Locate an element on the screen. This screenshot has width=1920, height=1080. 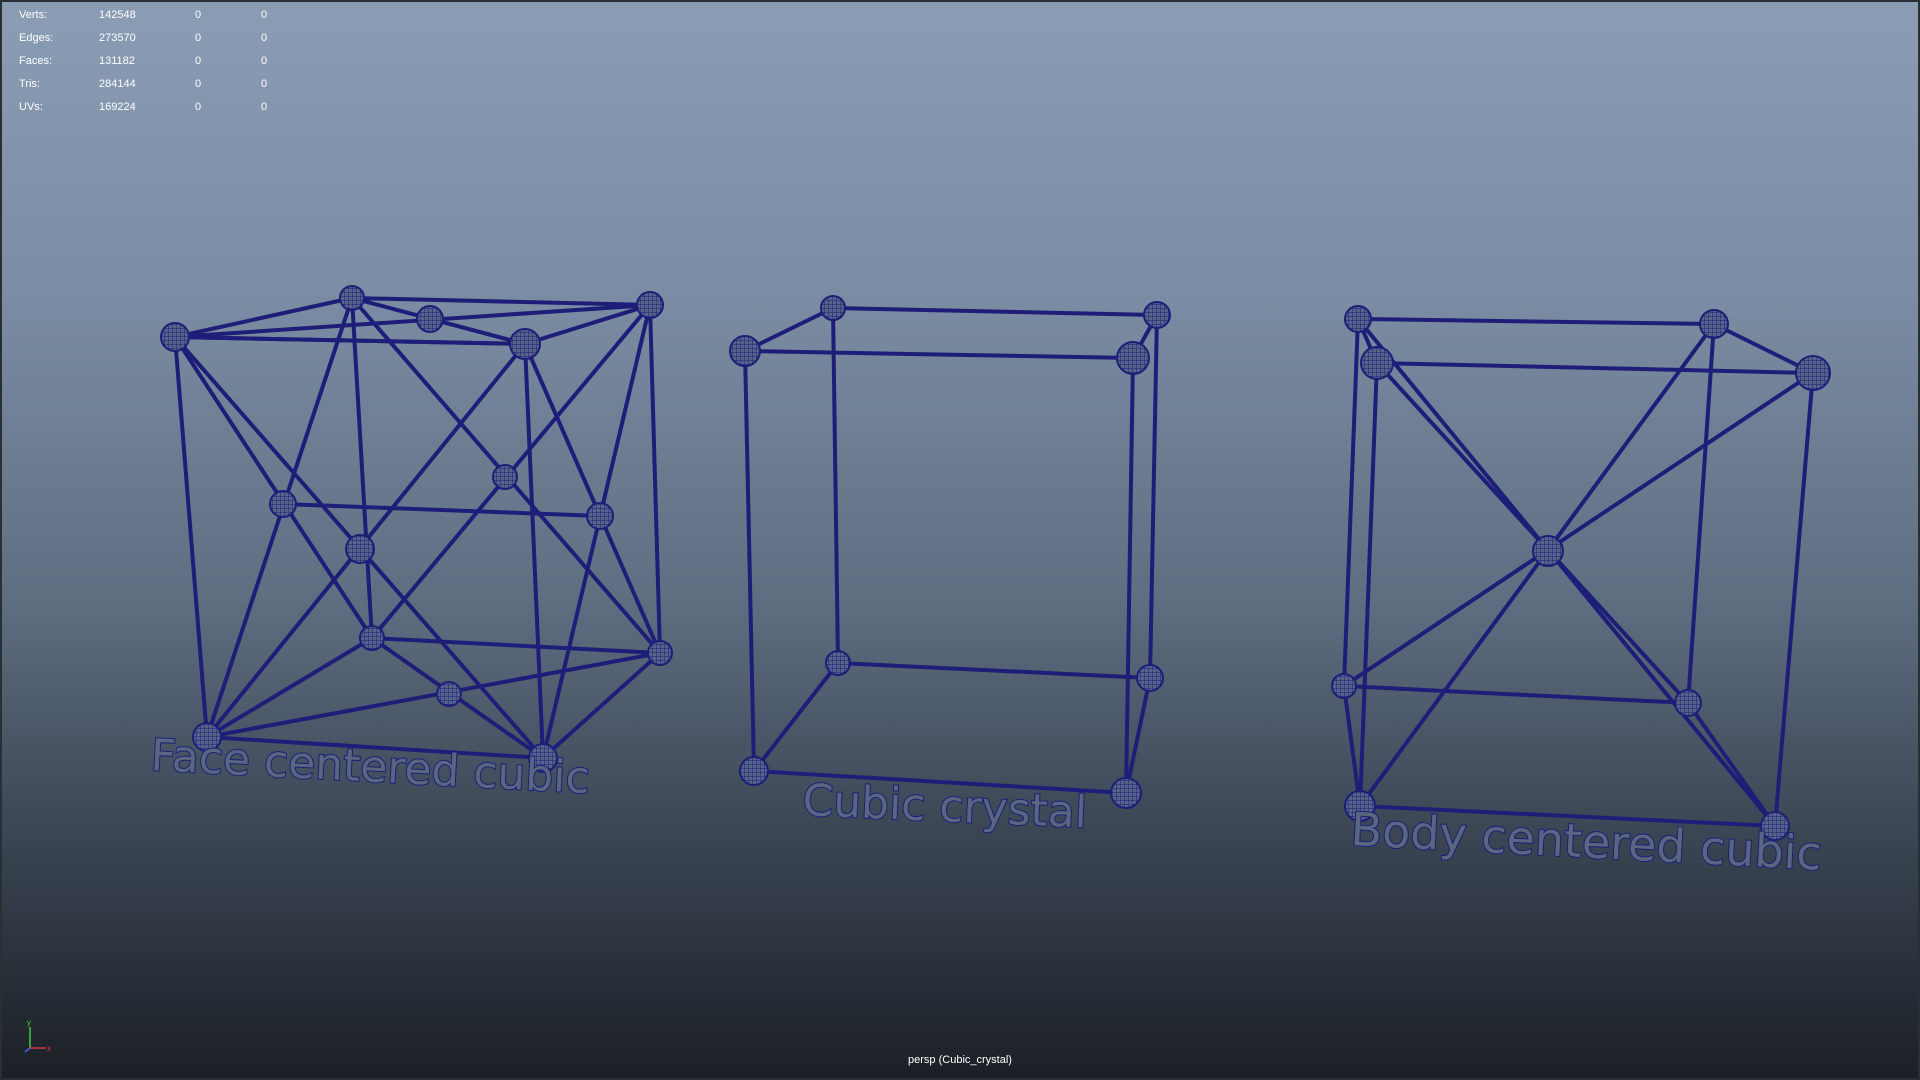
axis-x-label: x is located at coordinates (49, 1048).